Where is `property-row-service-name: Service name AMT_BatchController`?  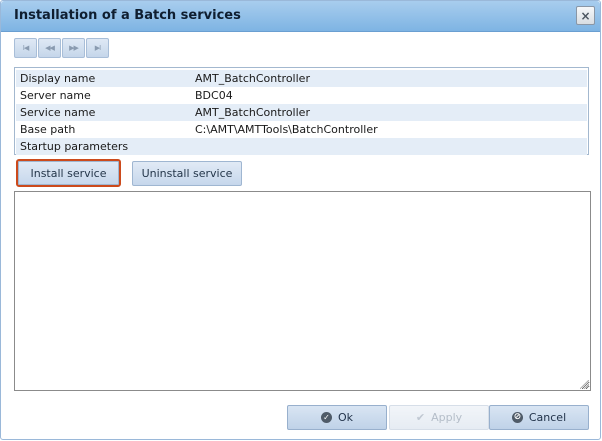 property-row-service-name: Service name AMT_BatchController is located at coordinates (301, 112).